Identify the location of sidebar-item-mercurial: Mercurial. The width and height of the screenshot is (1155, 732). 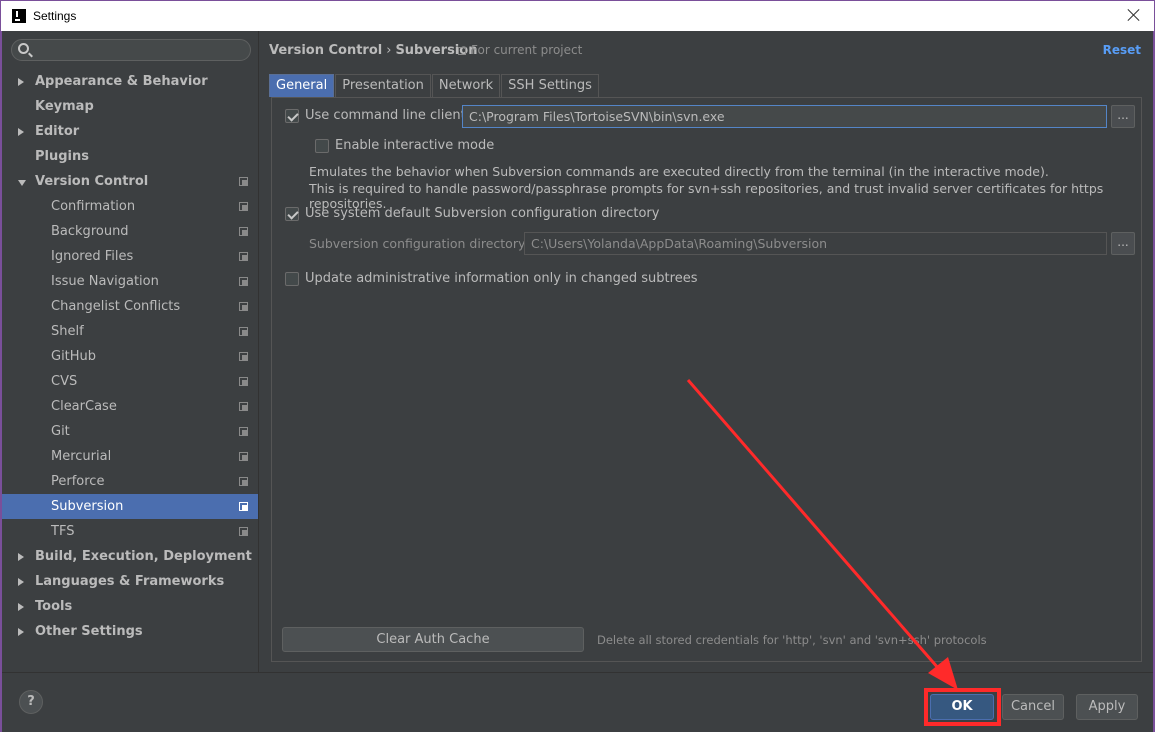
(130, 456).